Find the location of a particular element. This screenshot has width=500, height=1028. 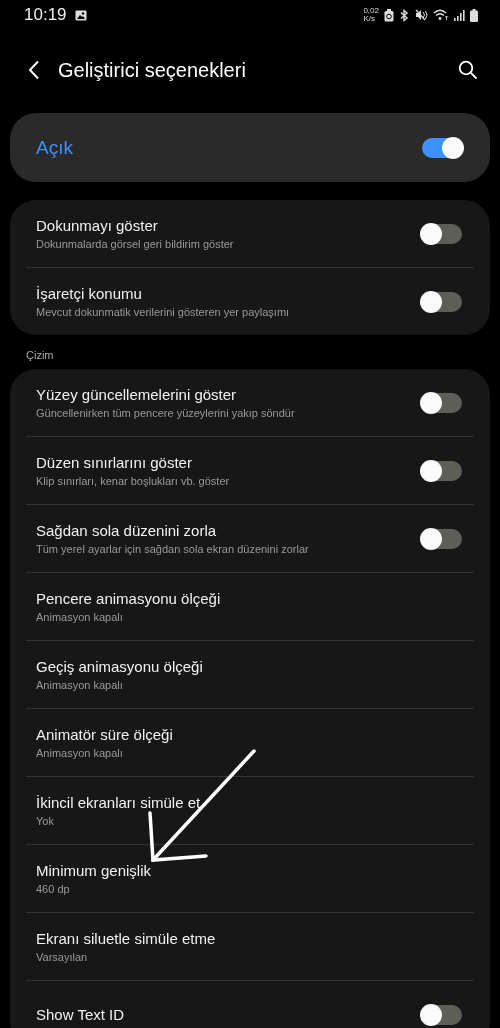

setting-summary: Mevcut dokunmatik verilerini gösteren yer paylaşımı is located at coordinates (163, 312).